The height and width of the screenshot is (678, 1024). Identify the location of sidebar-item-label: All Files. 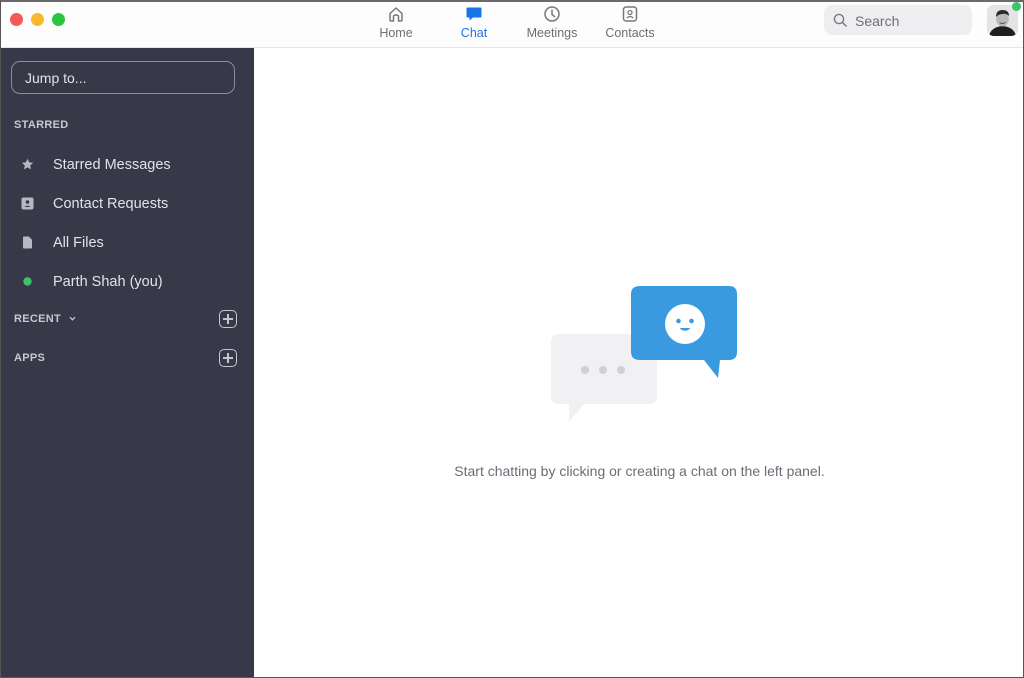
(78, 243).